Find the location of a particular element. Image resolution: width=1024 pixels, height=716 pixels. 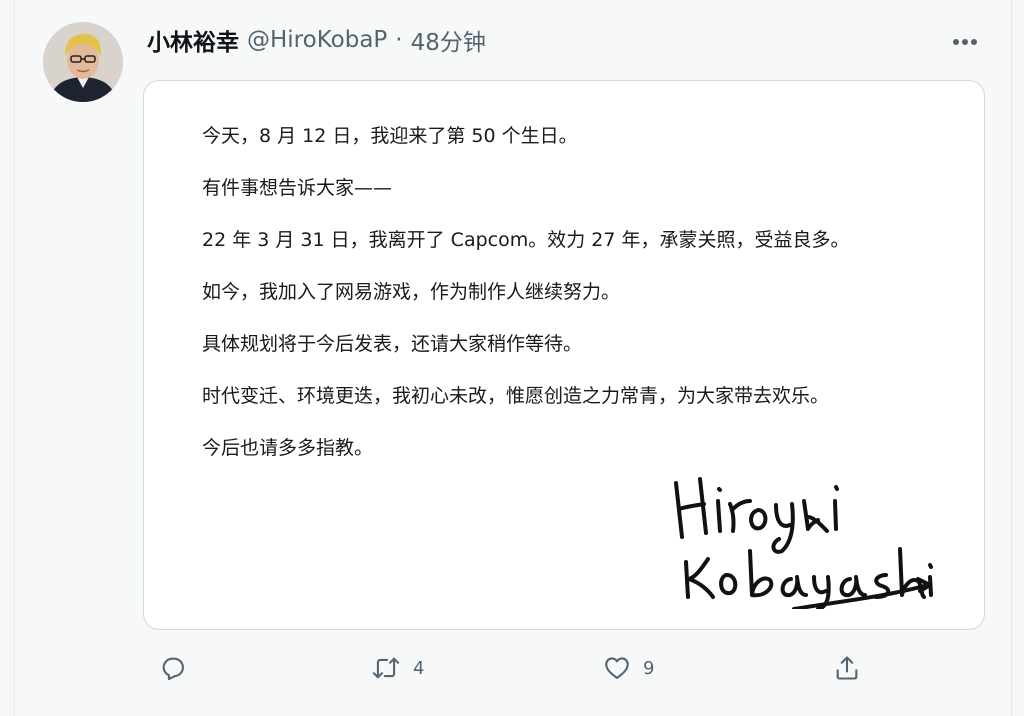

tweet-time: 48分钟 is located at coordinates (448, 40).